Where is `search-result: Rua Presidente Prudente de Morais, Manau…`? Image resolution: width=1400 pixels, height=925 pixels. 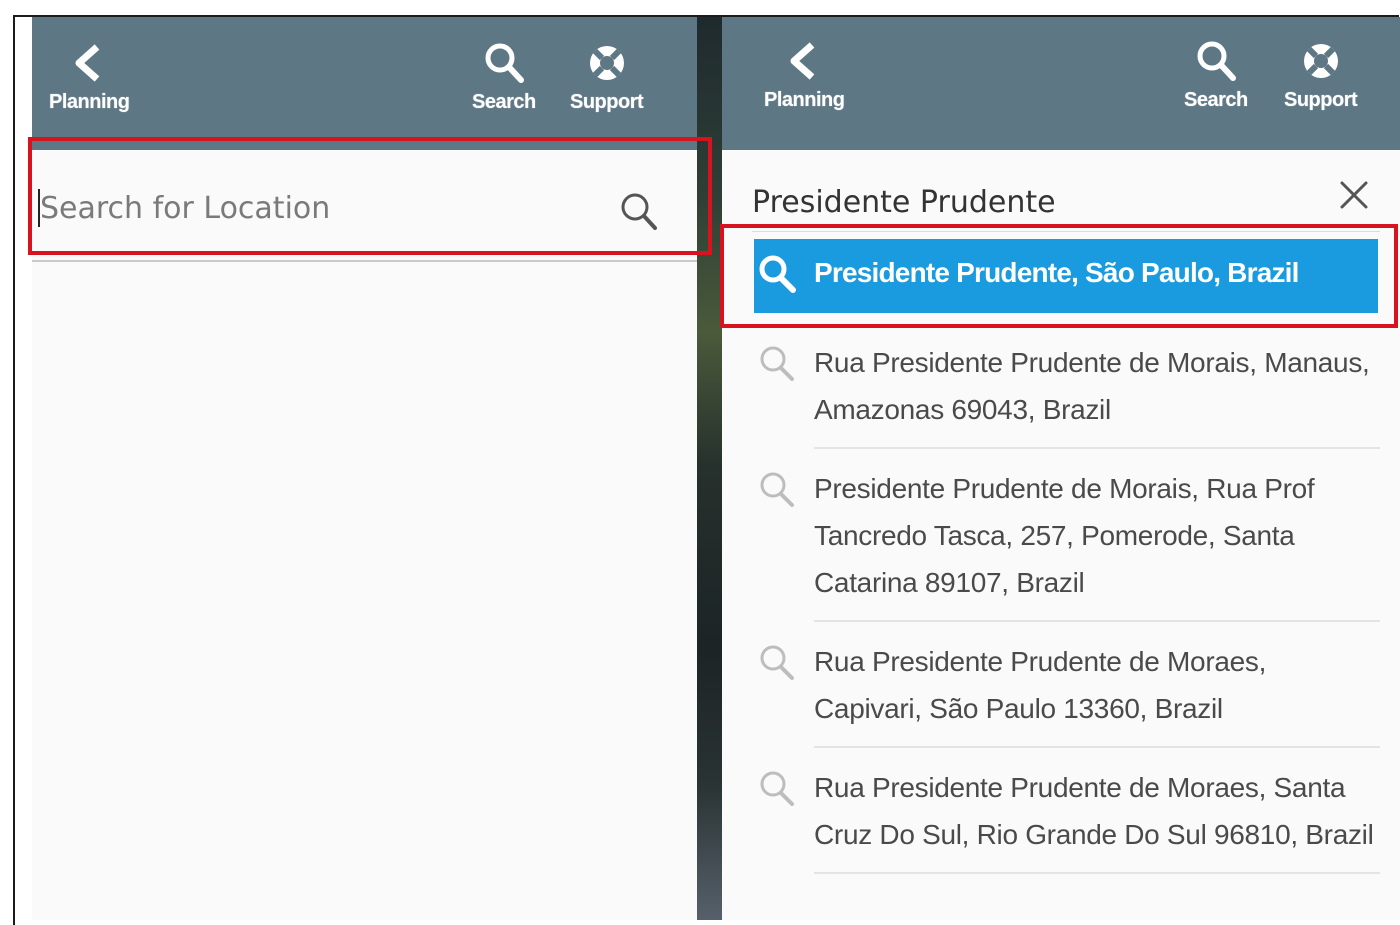
search-result: Rua Presidente Prudente de Morais, Manau… is located at coordinates (1061, 386).